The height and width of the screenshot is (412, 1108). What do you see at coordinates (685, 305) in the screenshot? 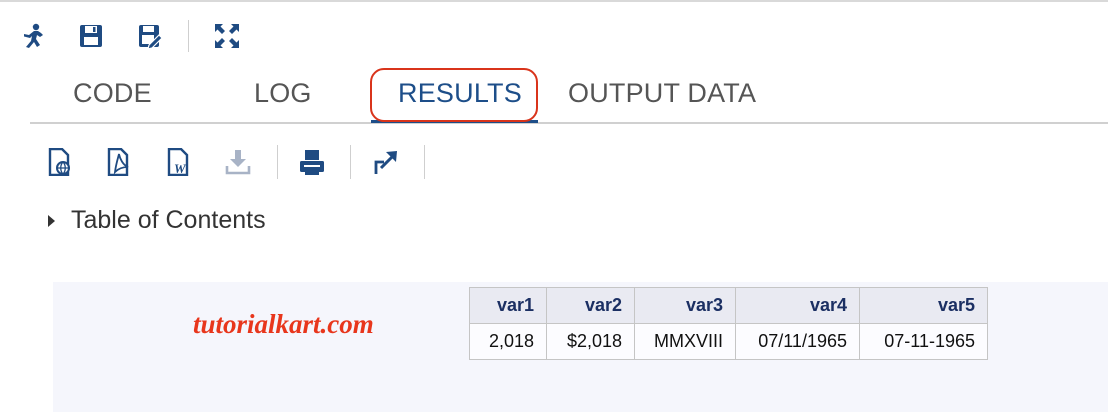
I see `column-header: var3` at bounding box center [685, 305].